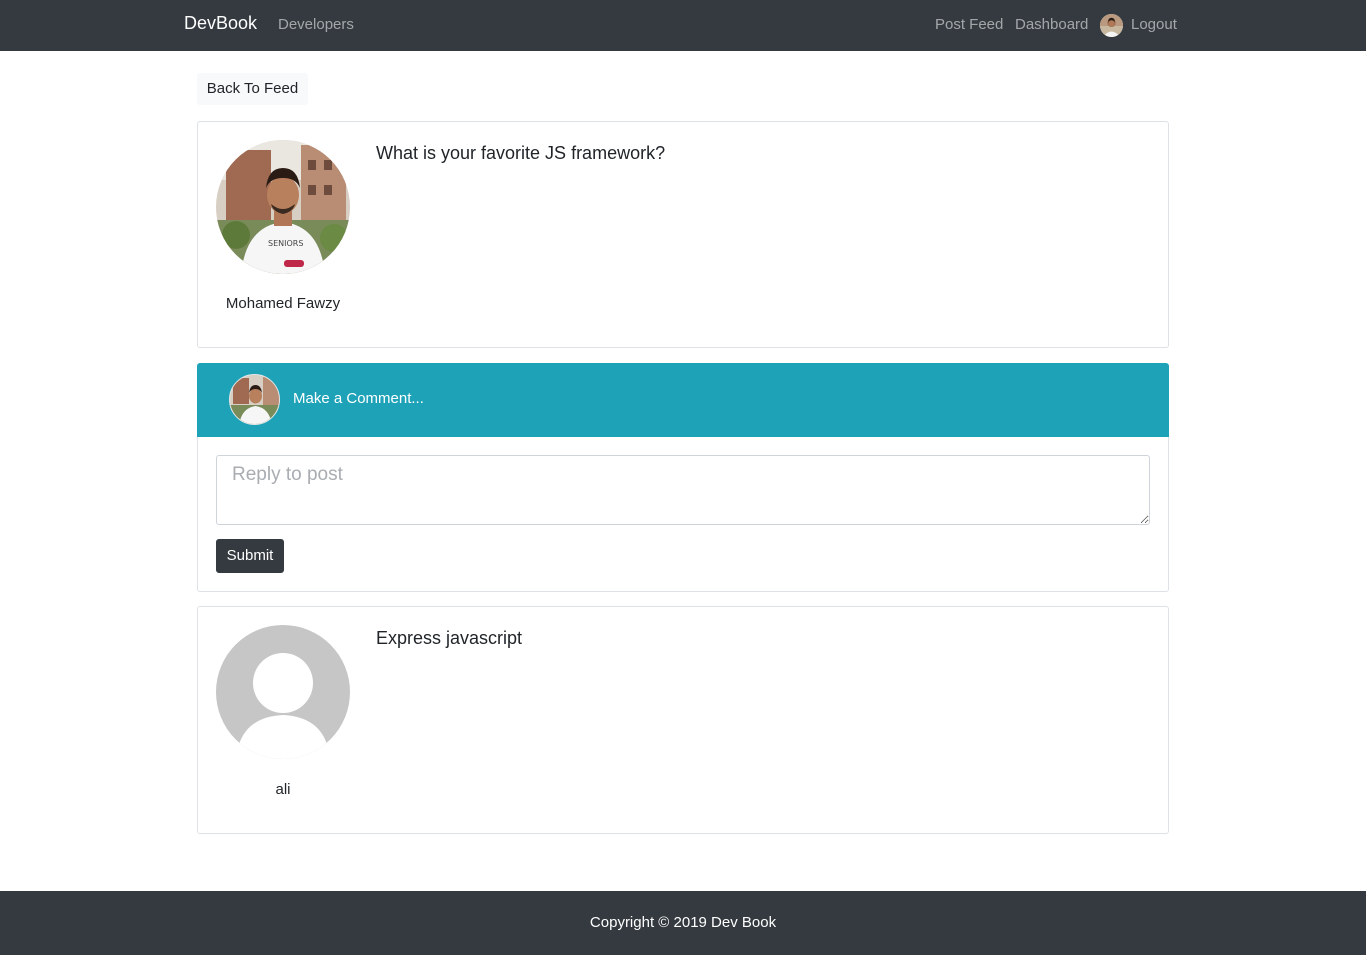  Describe the element at coordinates (1154, 24) in the screenshot. I see `nav-logout-link: Logout` at that location.